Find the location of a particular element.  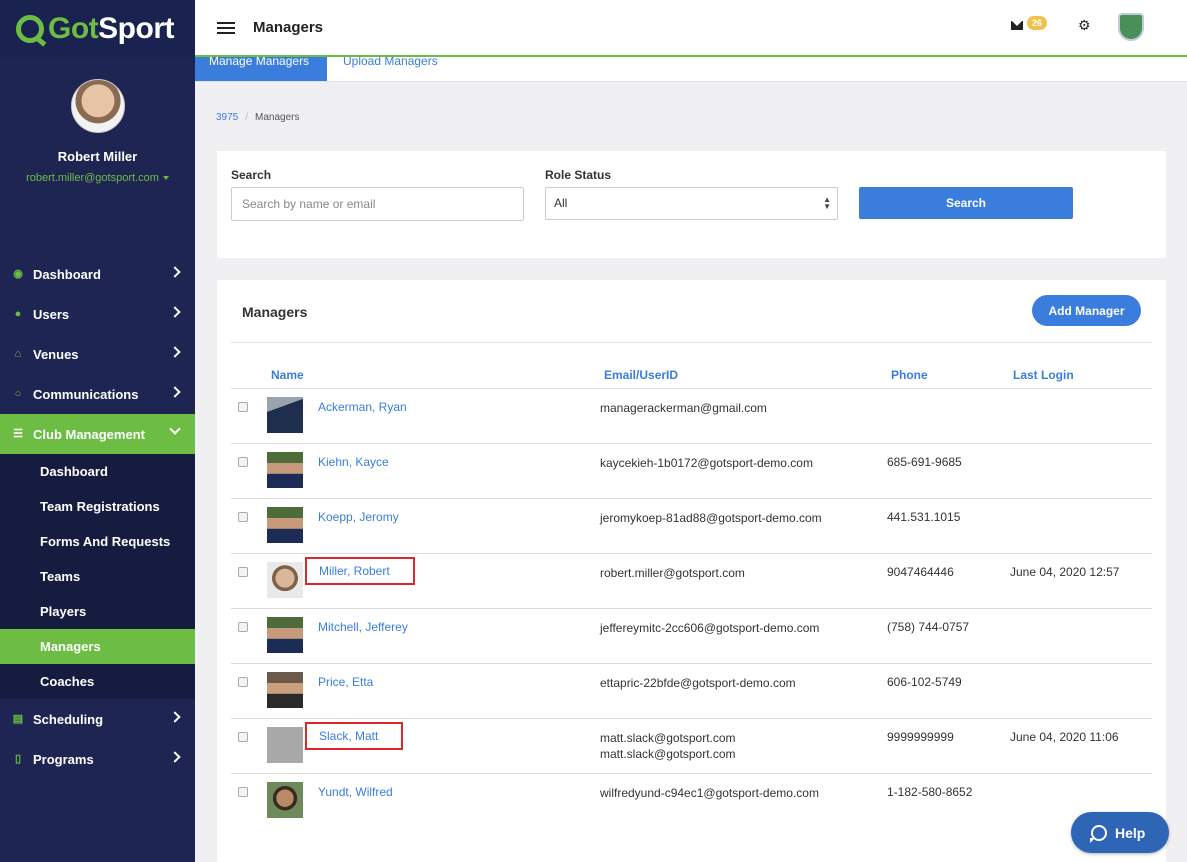

calendar-icon: ▤ is located at coordinates (18, 719).